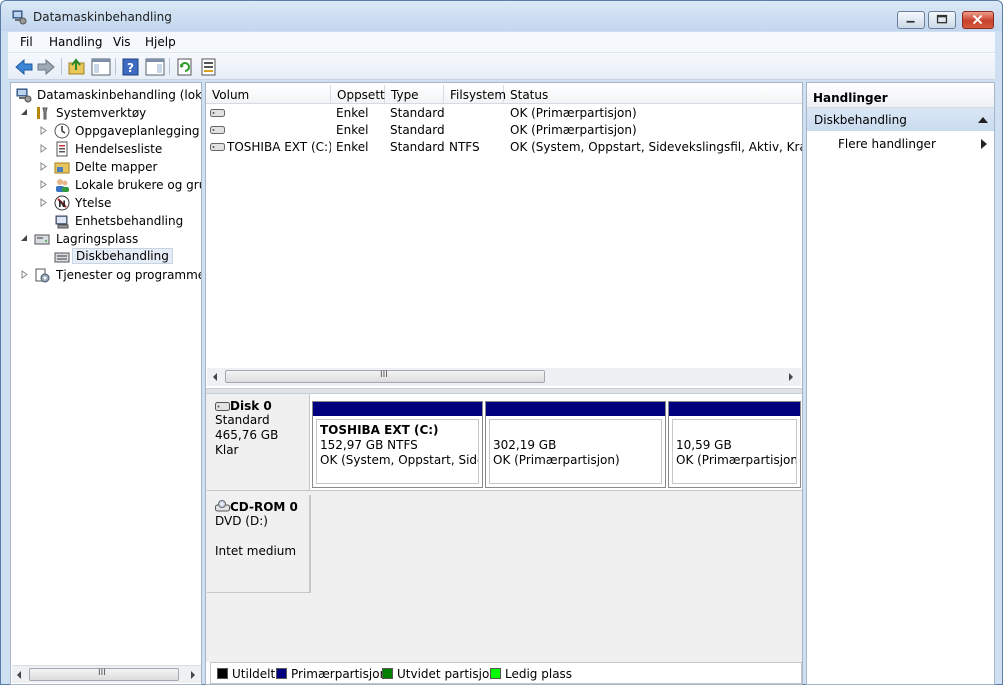  I want to click on services-icon, so click(42, 275).